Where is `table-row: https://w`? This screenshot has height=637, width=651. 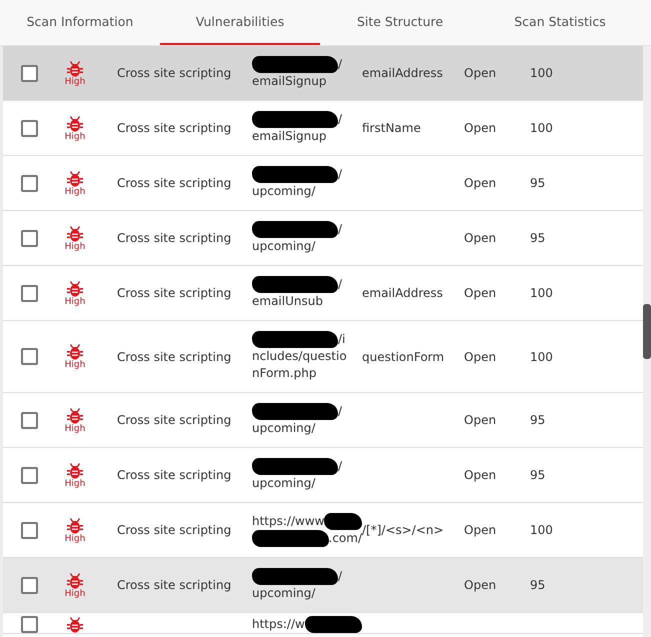 table-row: https://w is located at coordinates (323, 623).